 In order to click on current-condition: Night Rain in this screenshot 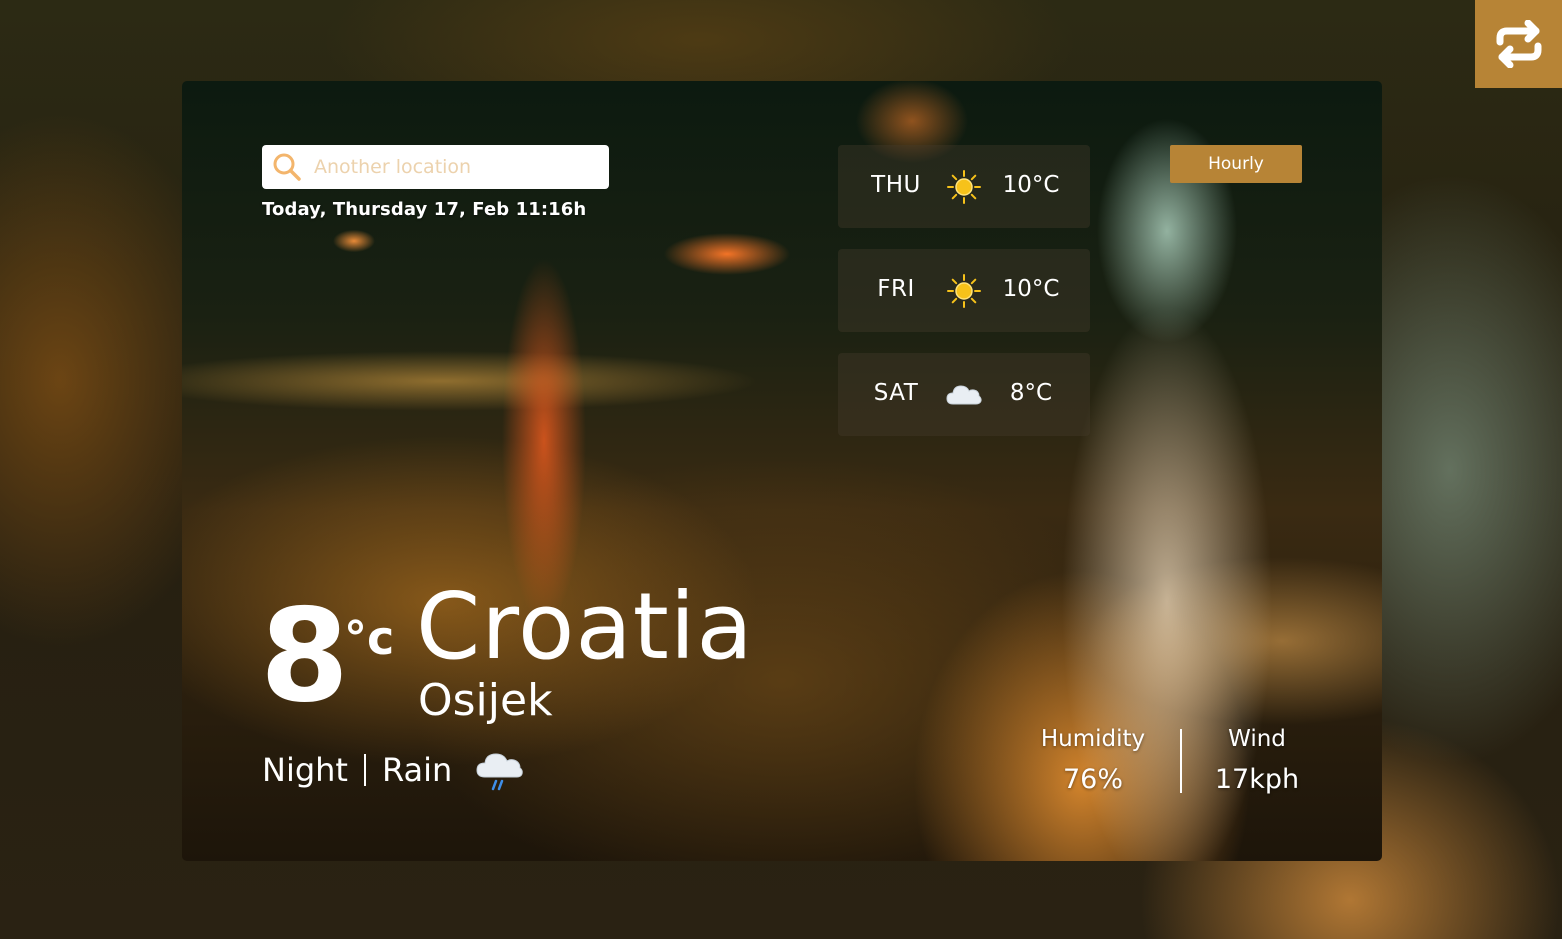, I will do `click(393, 770)`.